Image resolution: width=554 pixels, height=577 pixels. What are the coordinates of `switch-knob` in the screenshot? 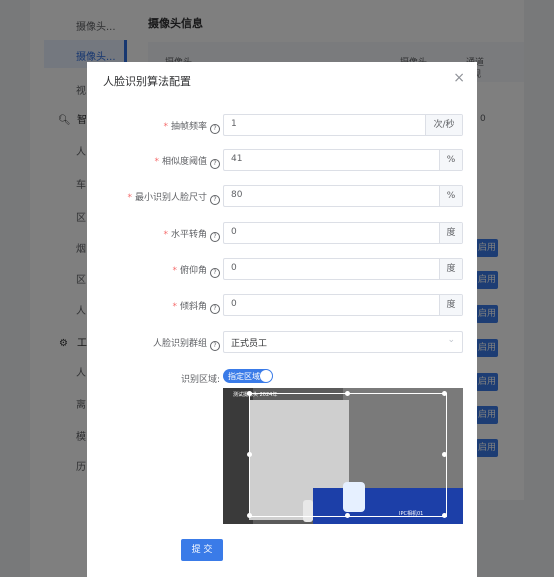 It's located at (266, 376).